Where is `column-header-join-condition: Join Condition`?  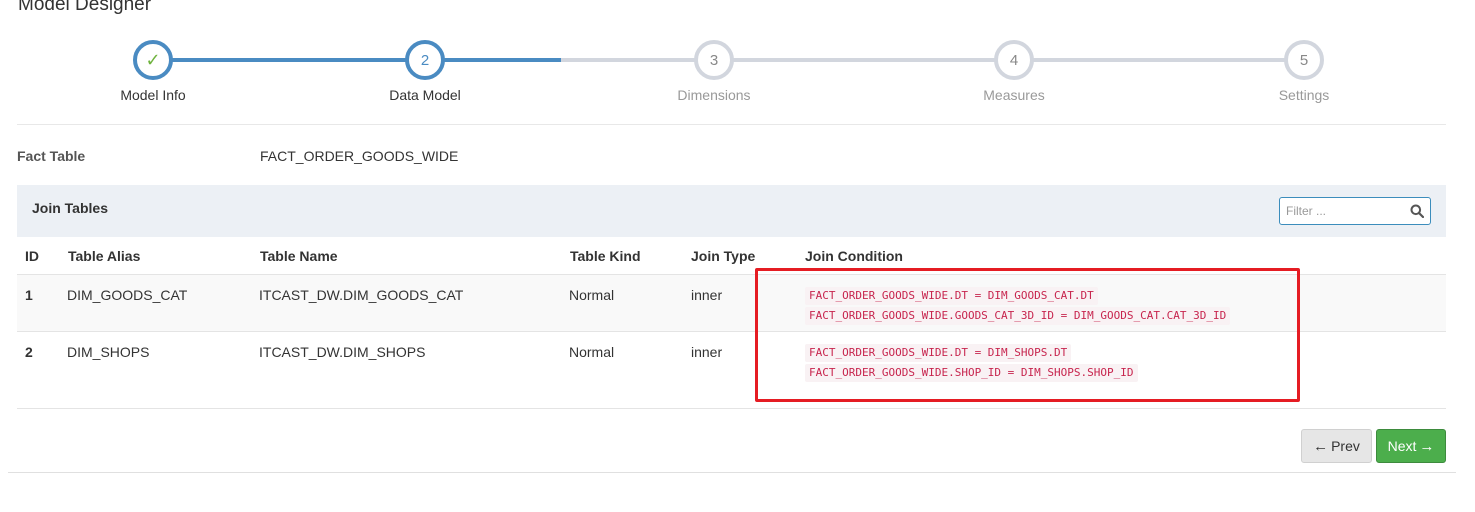 column-header-join-condition: Join Condition is located at coordinates (854, 256).